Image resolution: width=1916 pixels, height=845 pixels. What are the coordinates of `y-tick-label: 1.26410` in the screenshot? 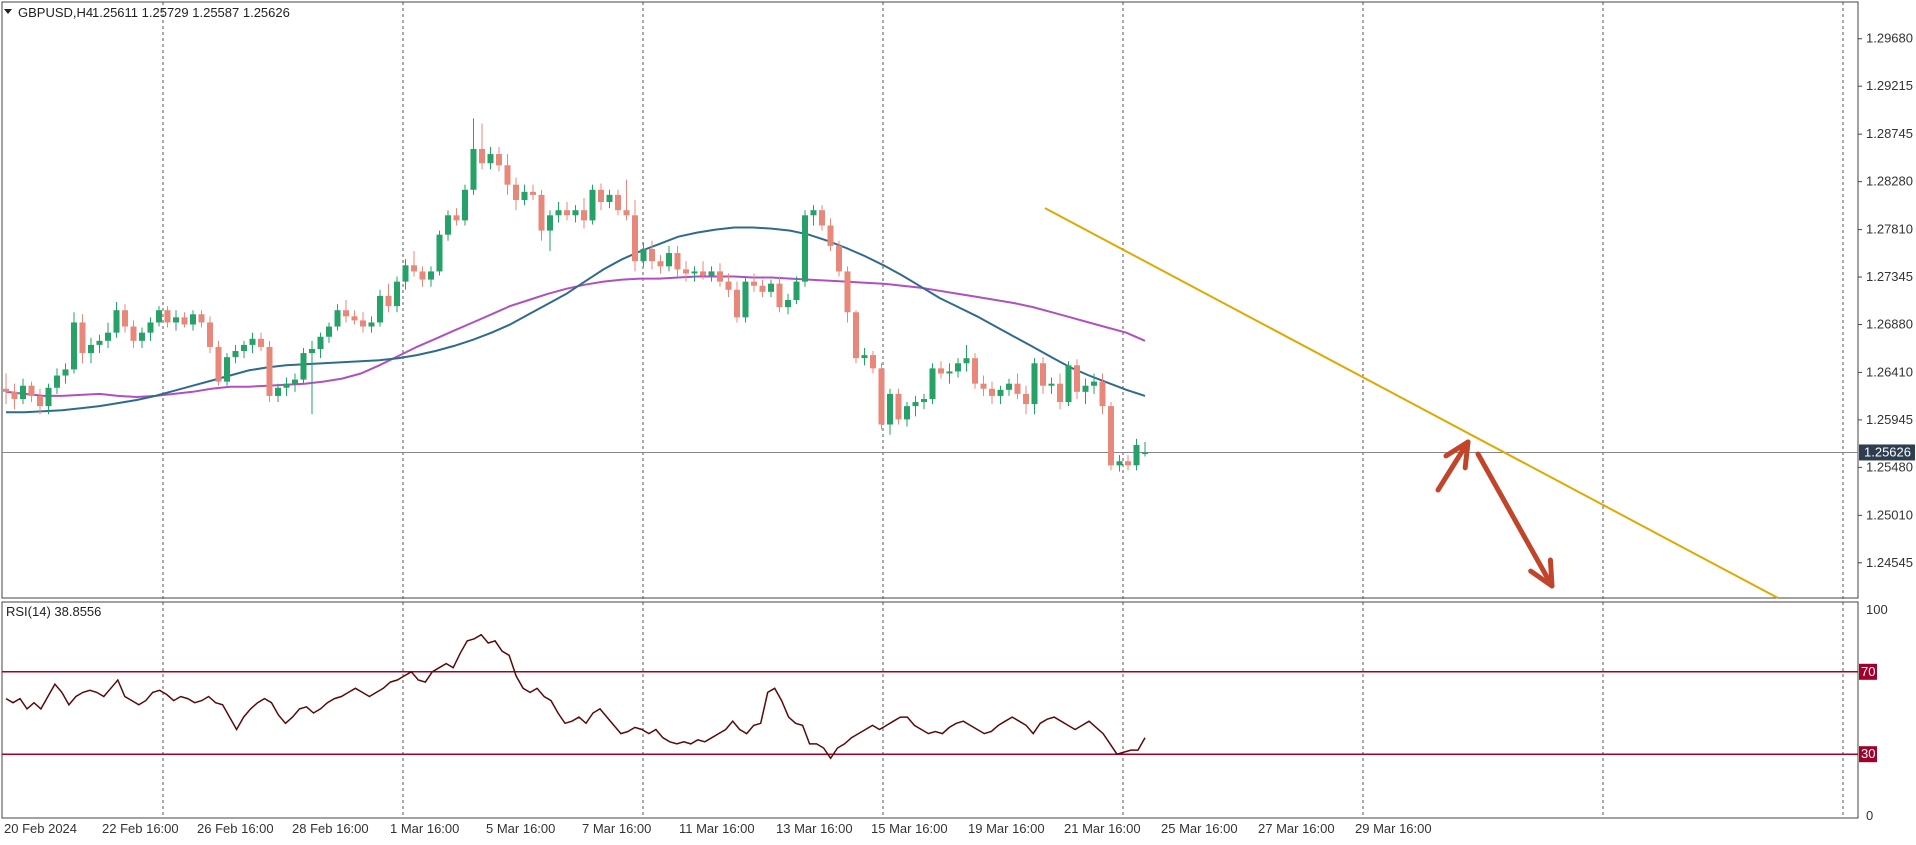 It's located at (1889, 371).